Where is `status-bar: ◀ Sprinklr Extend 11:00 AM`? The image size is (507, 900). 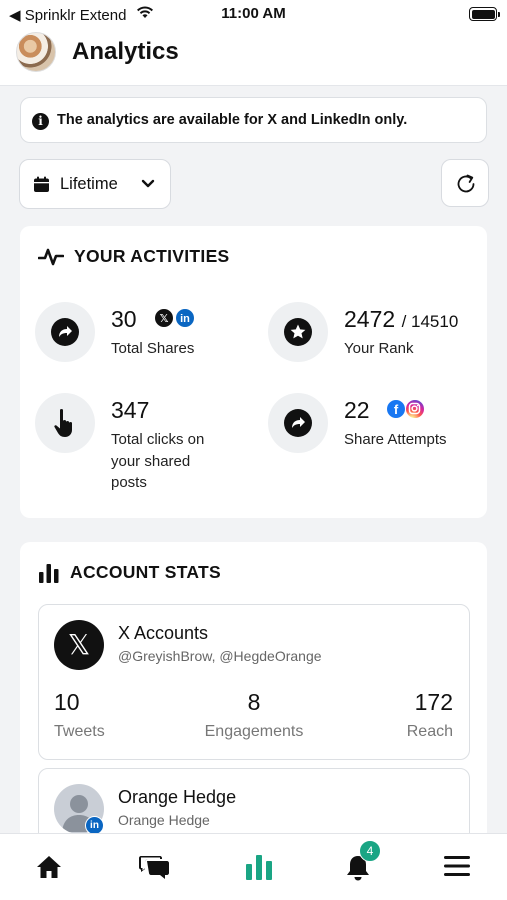
status-bar: ◀ Sprinklr Extend 11:00 AM is located at coordinates (253, 14).